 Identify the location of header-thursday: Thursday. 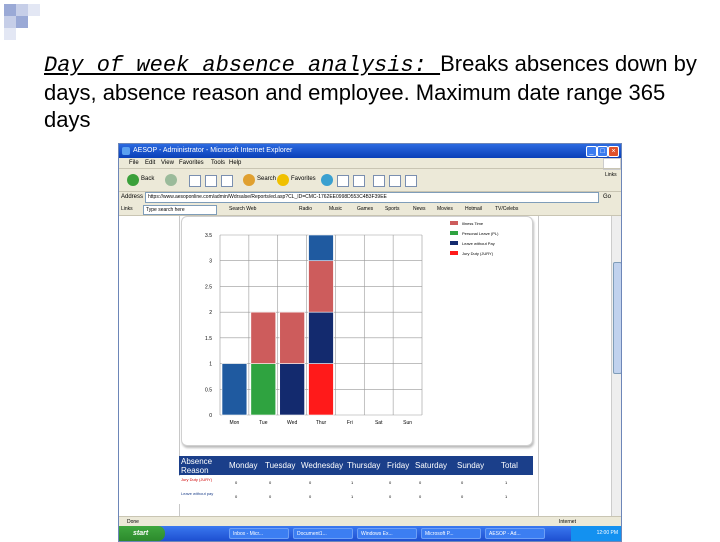
(364, 465).